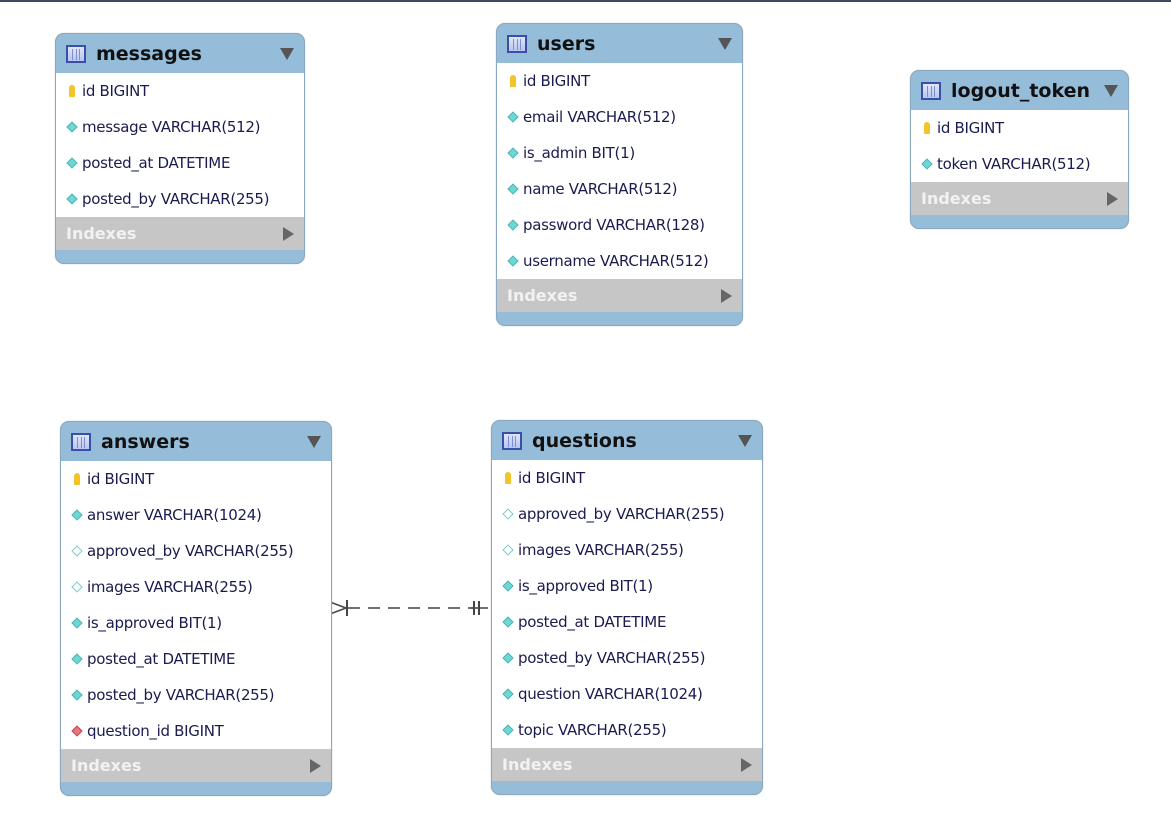  I want to click on column-label: posted_at DATETIME, so click(161, 659).